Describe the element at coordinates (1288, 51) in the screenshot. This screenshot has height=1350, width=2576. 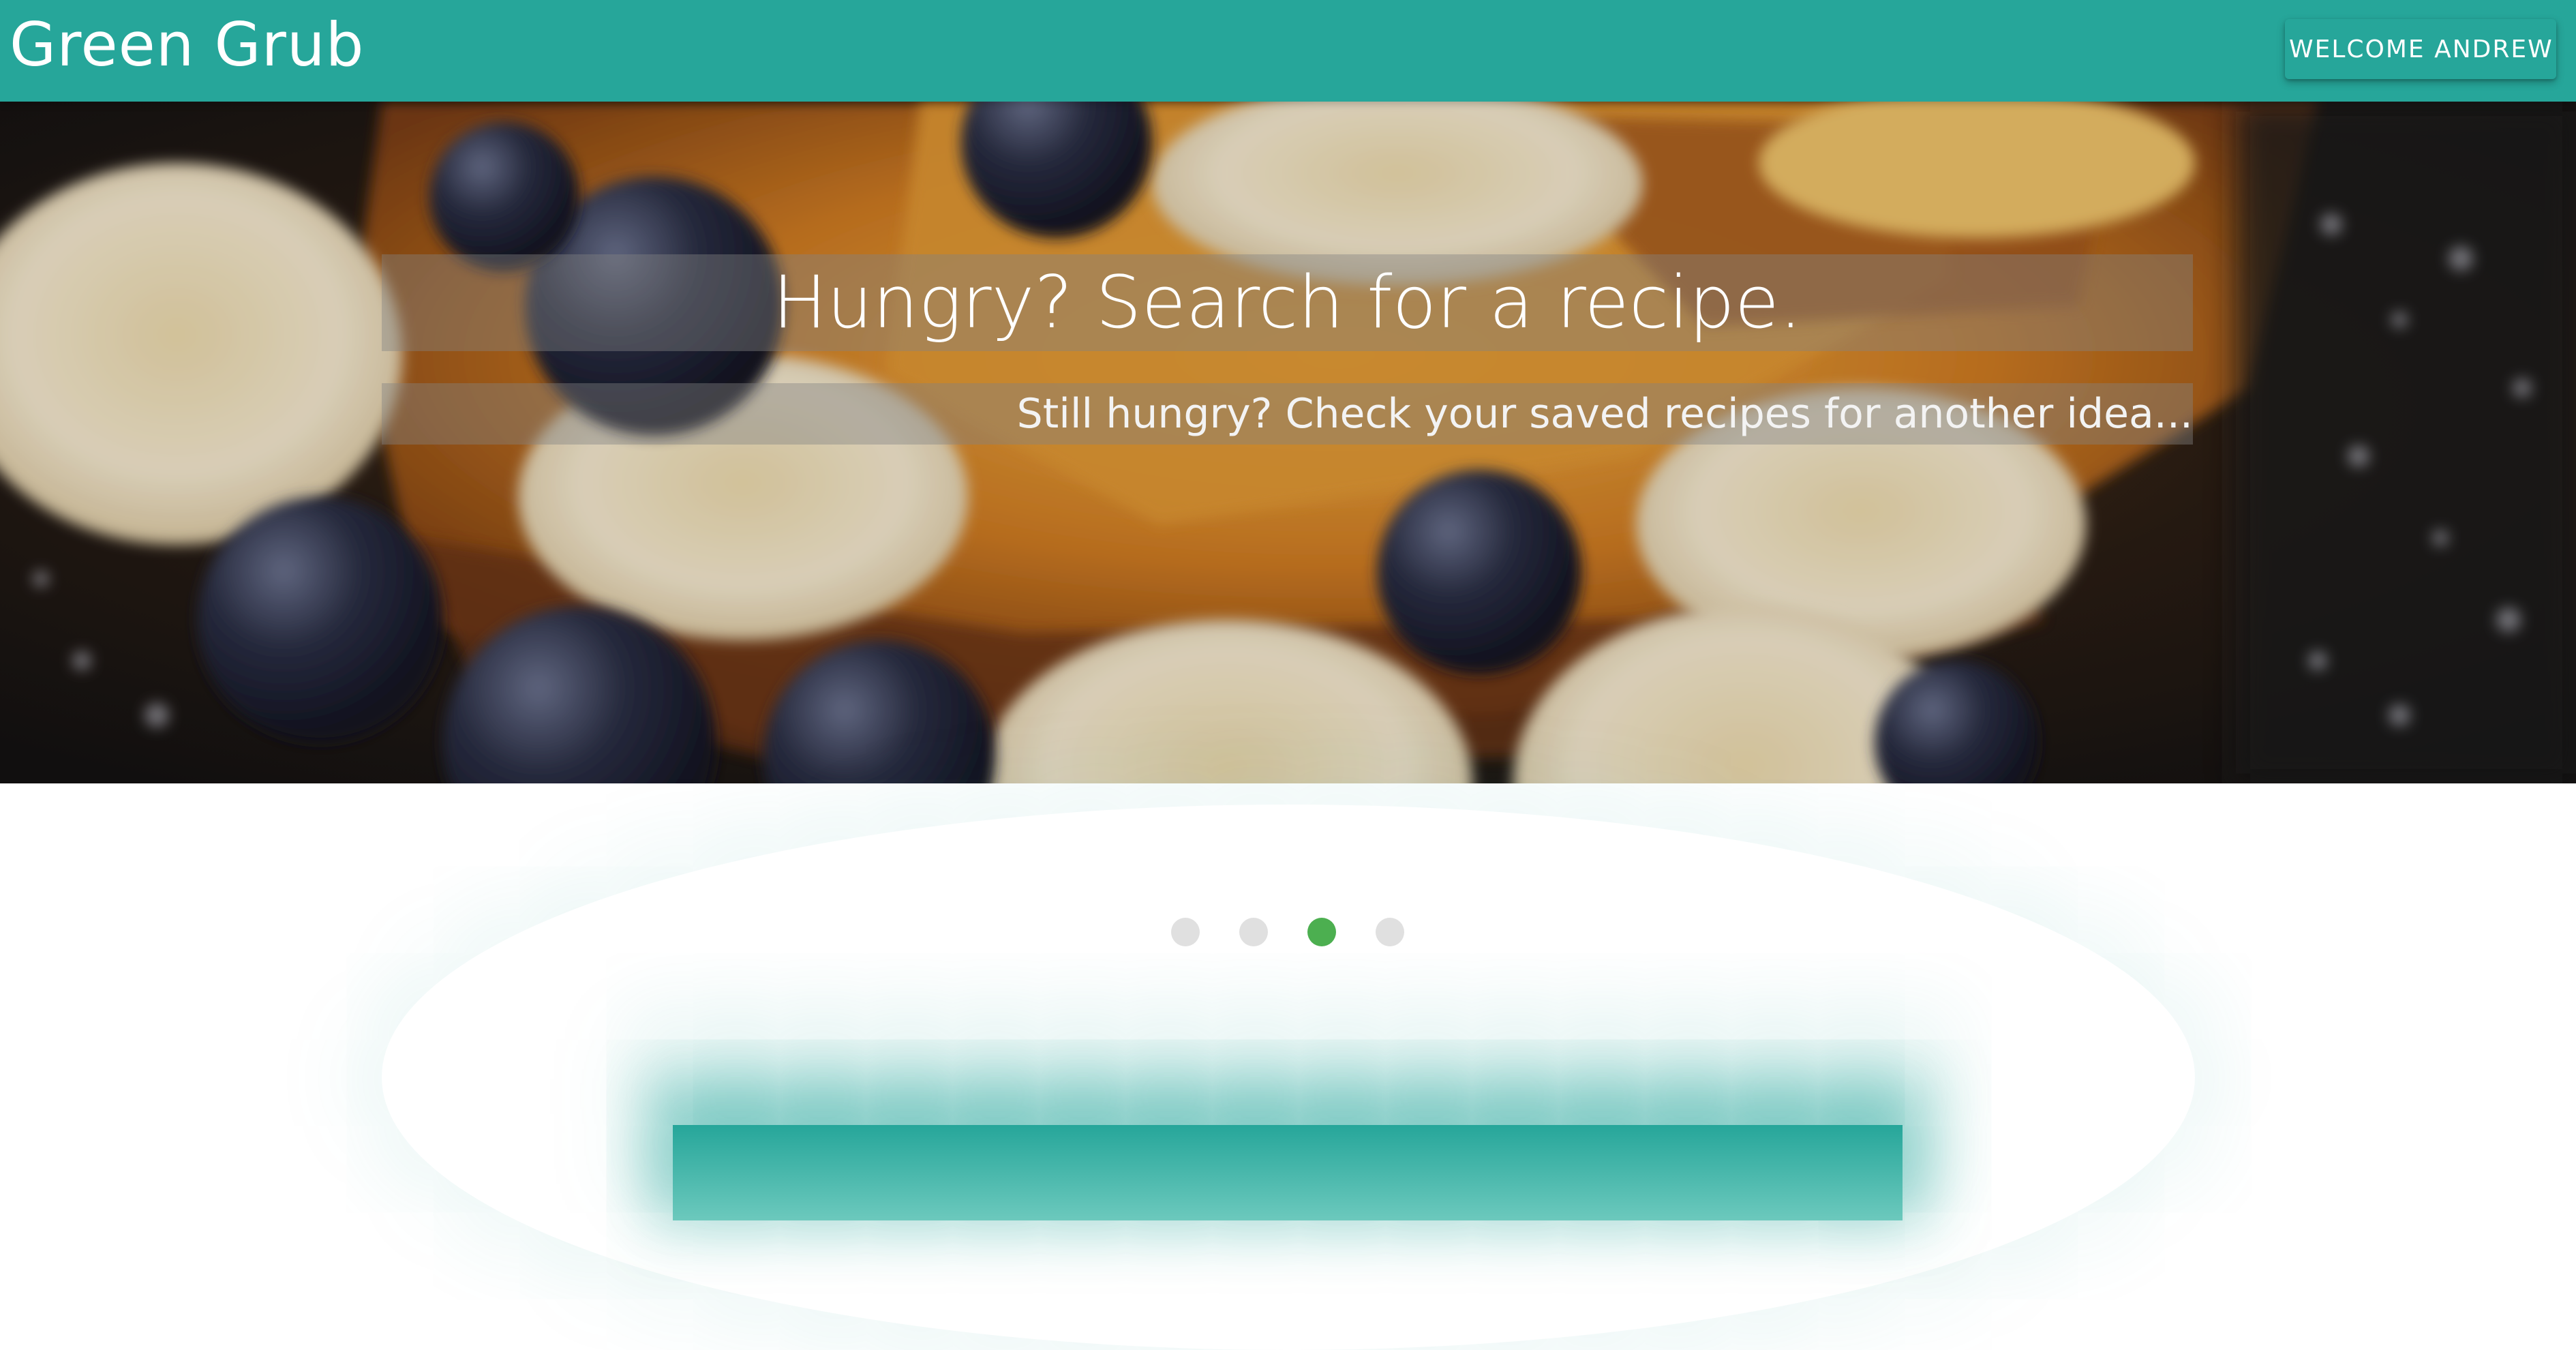
I see `top-navbar: Green Grub WELCOME ANDREW` at that location.